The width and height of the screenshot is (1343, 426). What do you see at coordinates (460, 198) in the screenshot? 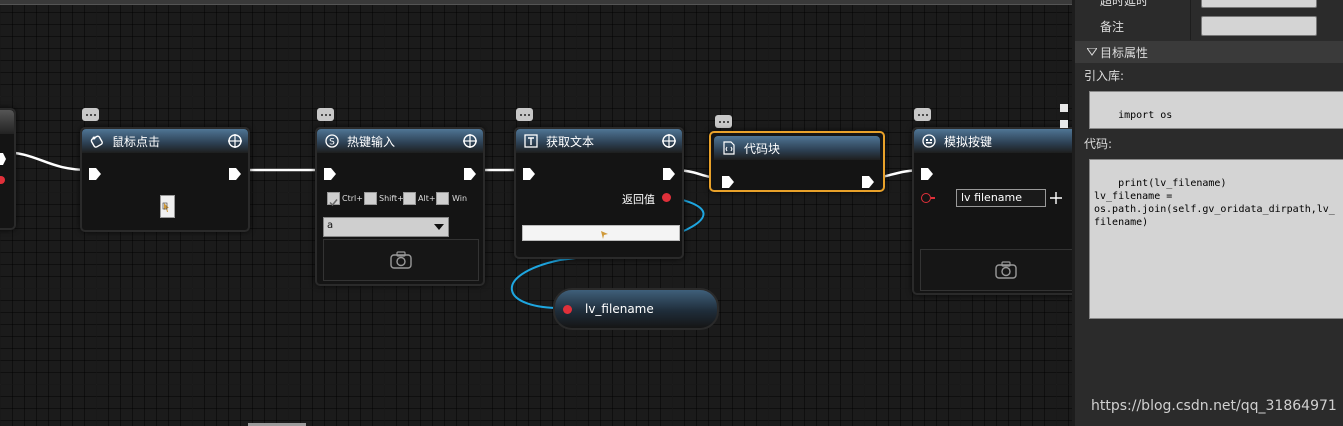
I see `checkbox-label-win: Win` at bounding box center [460, 198].